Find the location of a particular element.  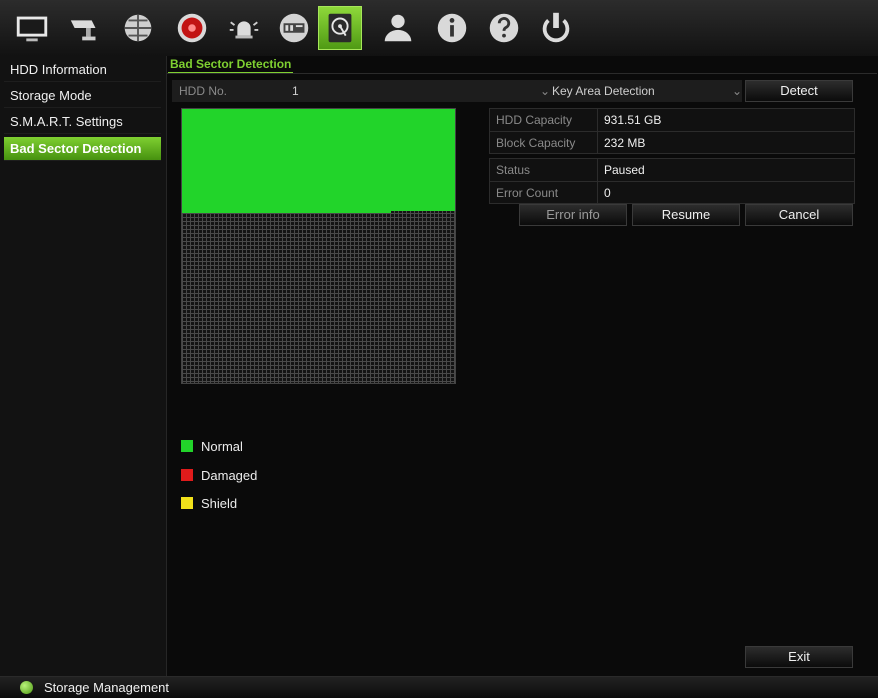

table-row: HDD Capacity 931.51 GB is located at coordinates (672, 120).